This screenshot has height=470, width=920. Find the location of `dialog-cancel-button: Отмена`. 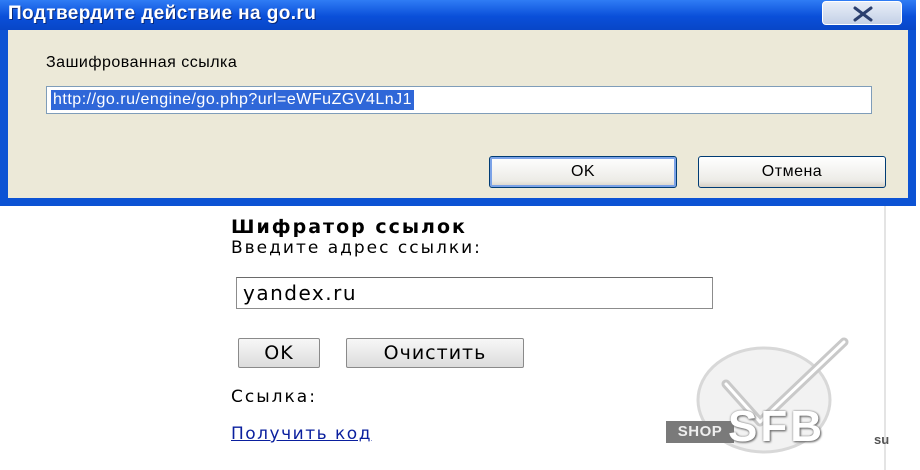

dialog-cancel-button: Отмена is located at coordinates (792, 172).